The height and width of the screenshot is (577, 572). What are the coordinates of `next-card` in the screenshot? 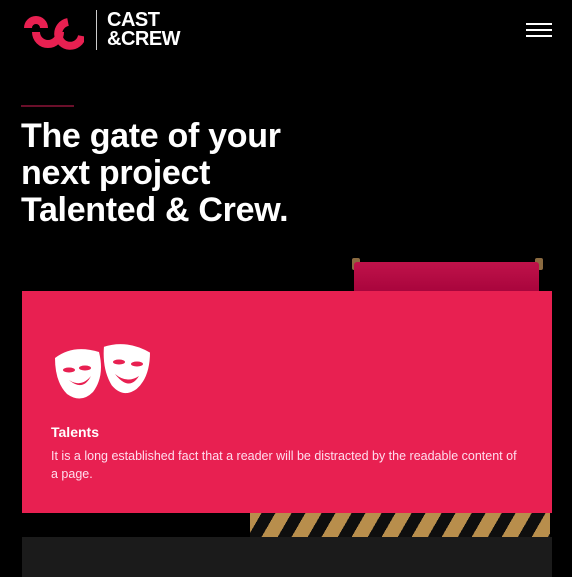 It's located at (287, 557).